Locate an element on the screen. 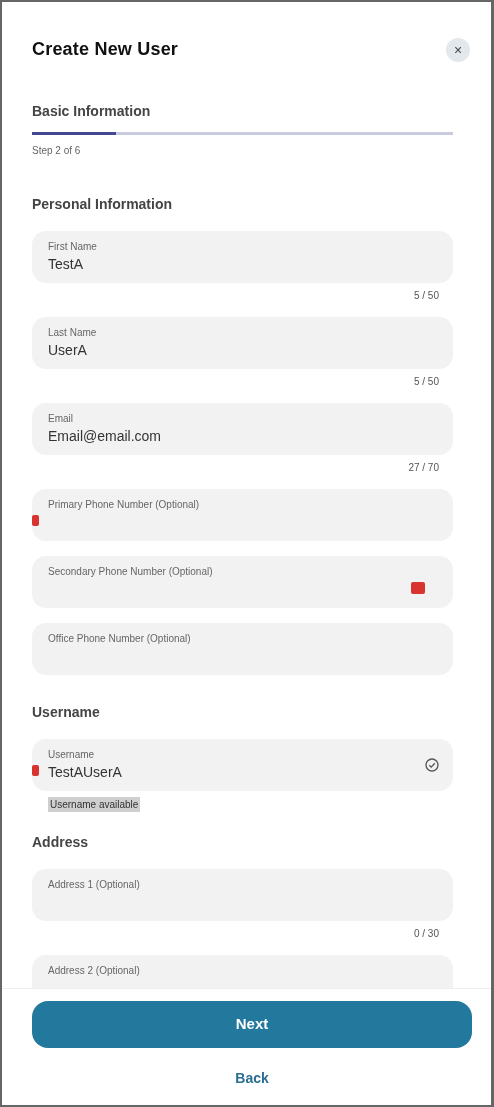  input-field: Address 2 (Optional) is located at coordinates (242, 971).